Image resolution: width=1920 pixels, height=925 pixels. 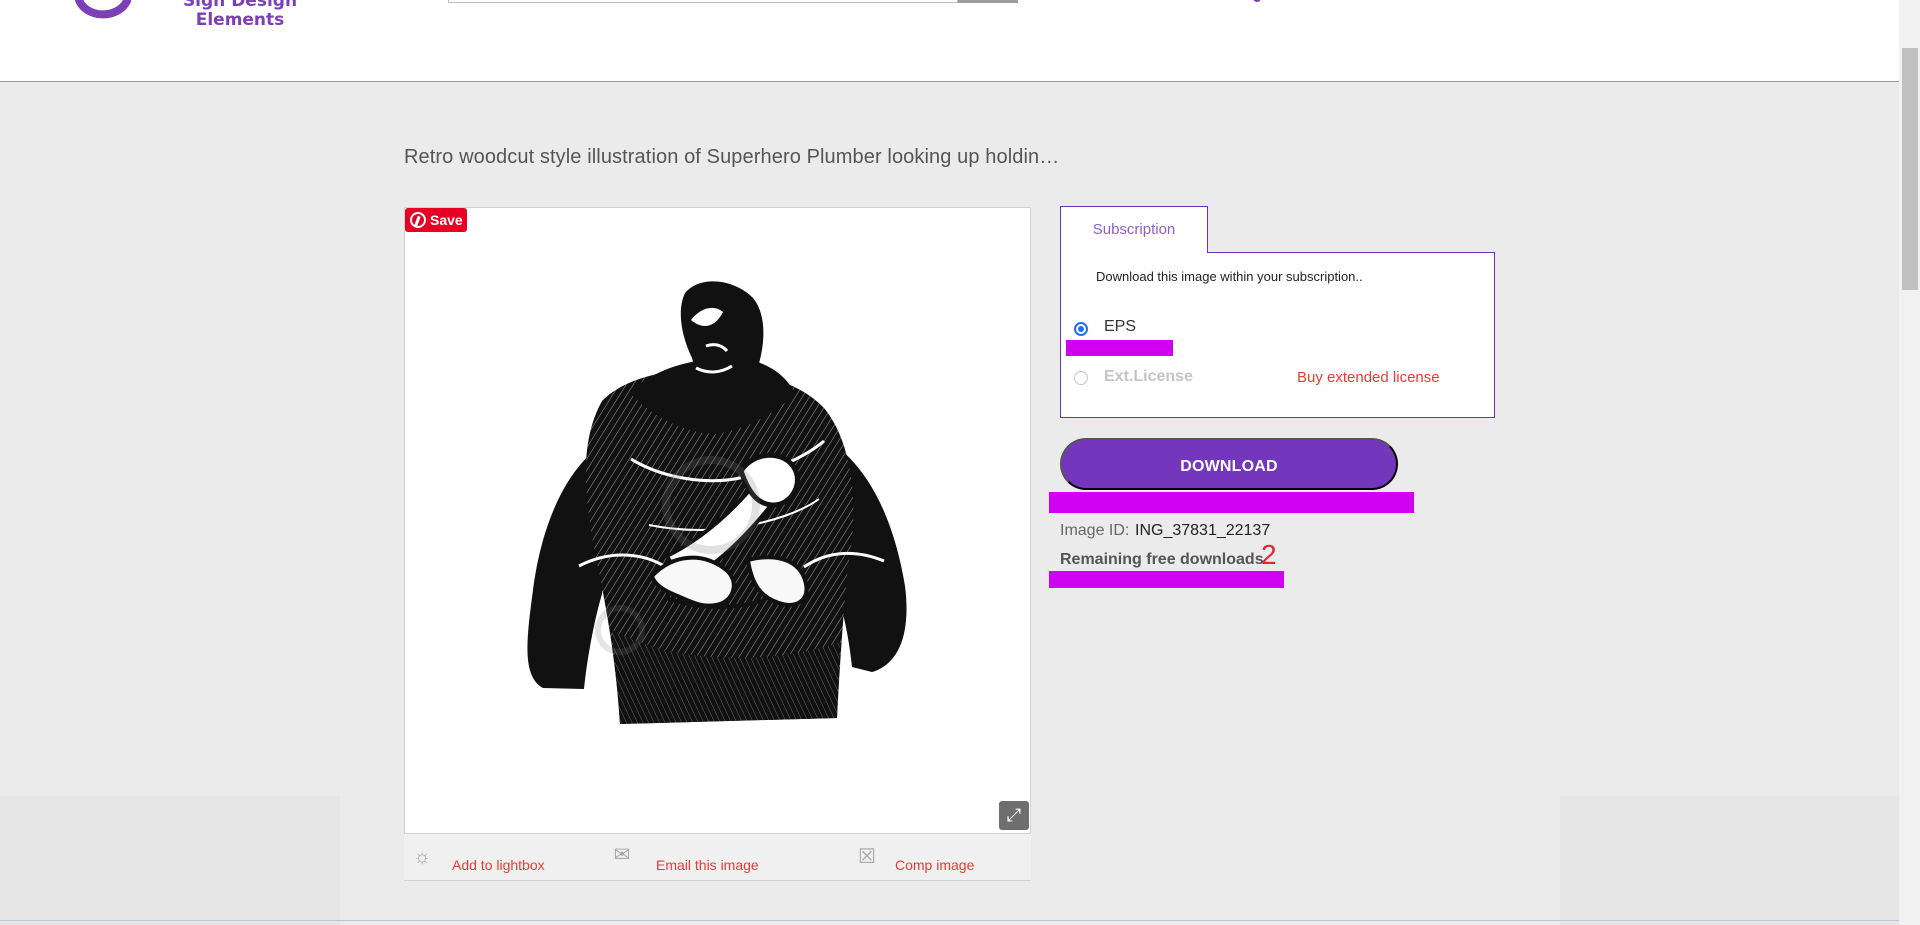 I want to click on expand-icon: ⤢, so click(x=1014, y=815).